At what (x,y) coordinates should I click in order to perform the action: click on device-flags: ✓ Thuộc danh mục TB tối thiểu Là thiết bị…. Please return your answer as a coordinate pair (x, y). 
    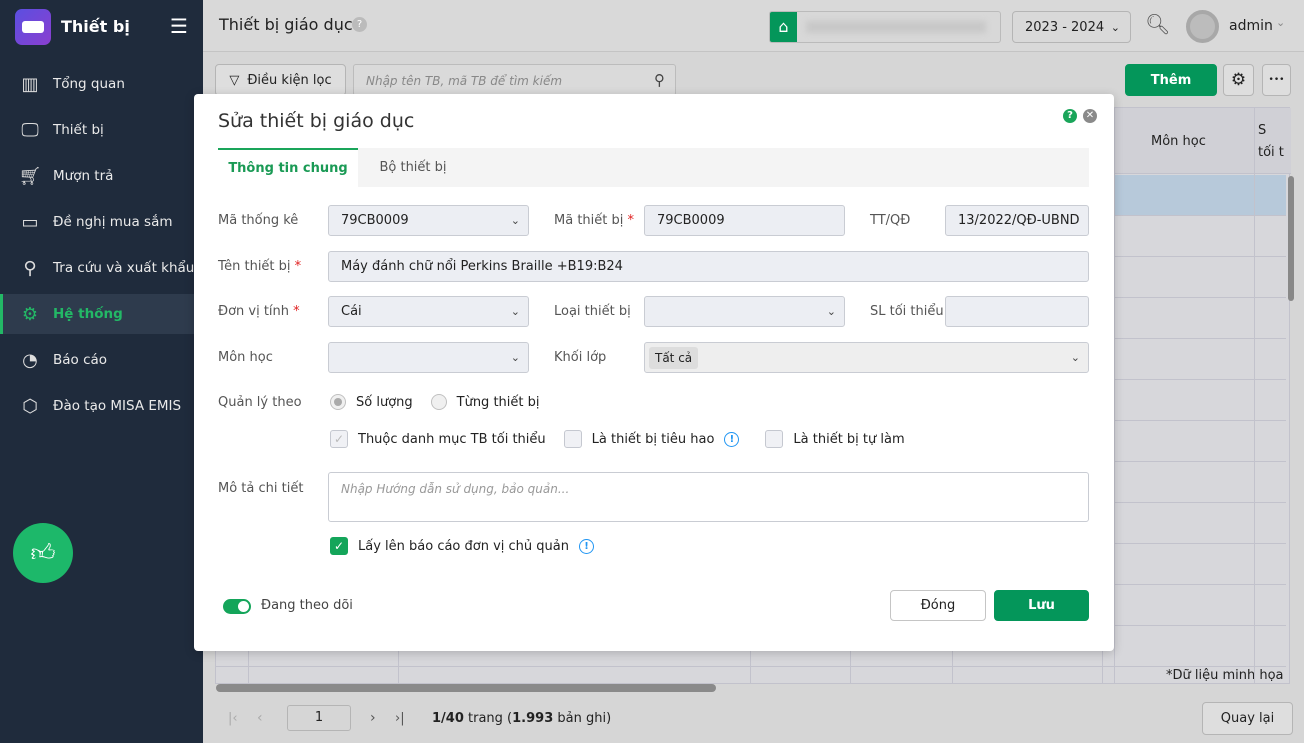
    Looking at the image, I should click on (617, 439).